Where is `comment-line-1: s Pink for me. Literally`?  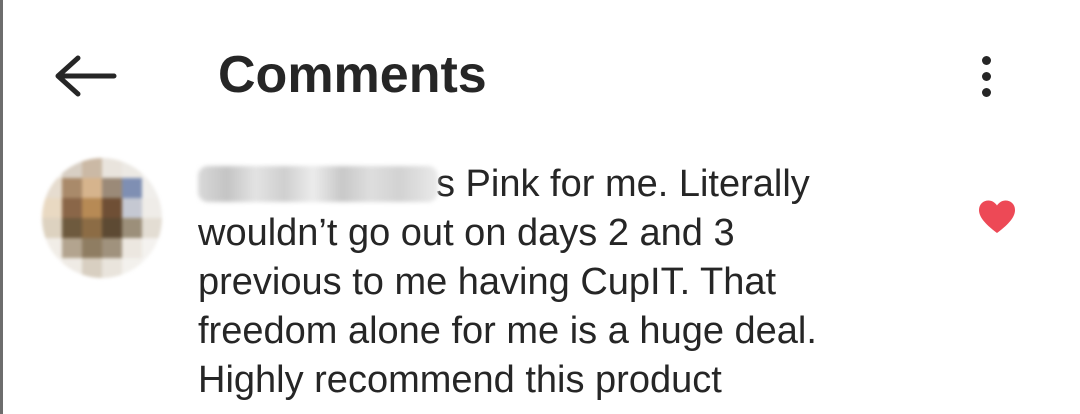
comment-line-1: s Pink for me. Literally is located at coordinates (558, 184).